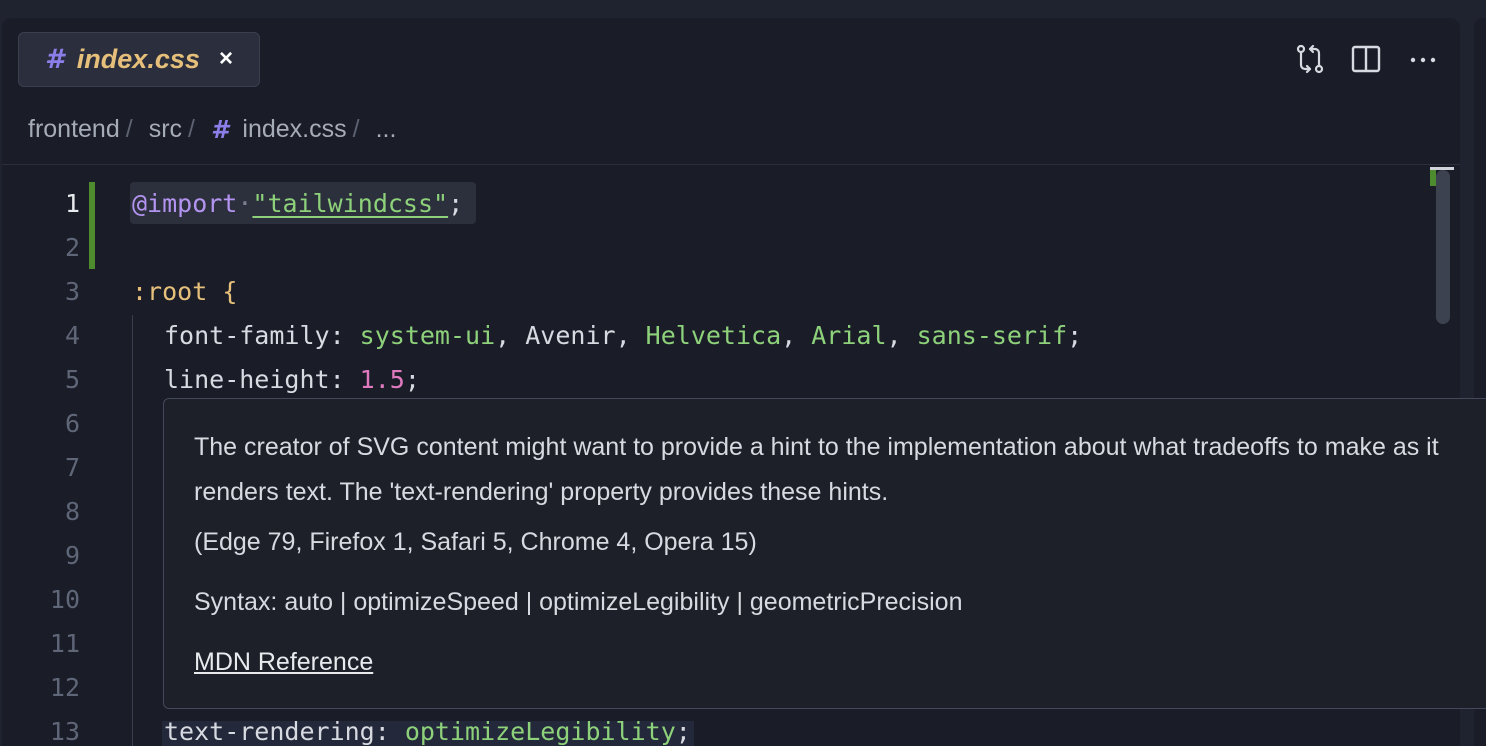 This screenshot has width=1486, height=746. Describe the element at coordinates (72, 291) in the screenshot. I see `line-number: 3` at that location.